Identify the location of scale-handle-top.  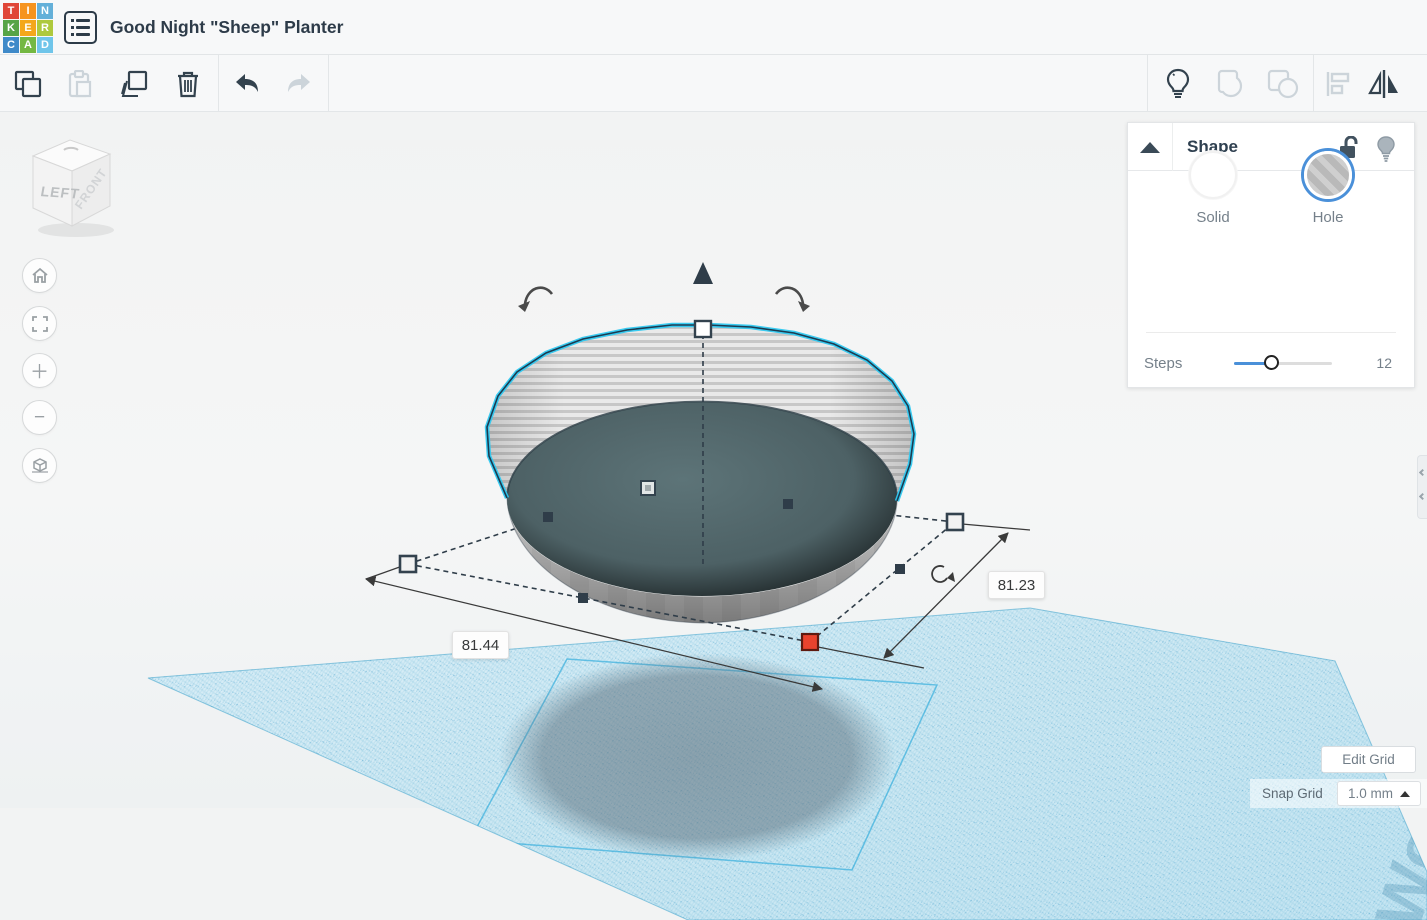
(703, 329).